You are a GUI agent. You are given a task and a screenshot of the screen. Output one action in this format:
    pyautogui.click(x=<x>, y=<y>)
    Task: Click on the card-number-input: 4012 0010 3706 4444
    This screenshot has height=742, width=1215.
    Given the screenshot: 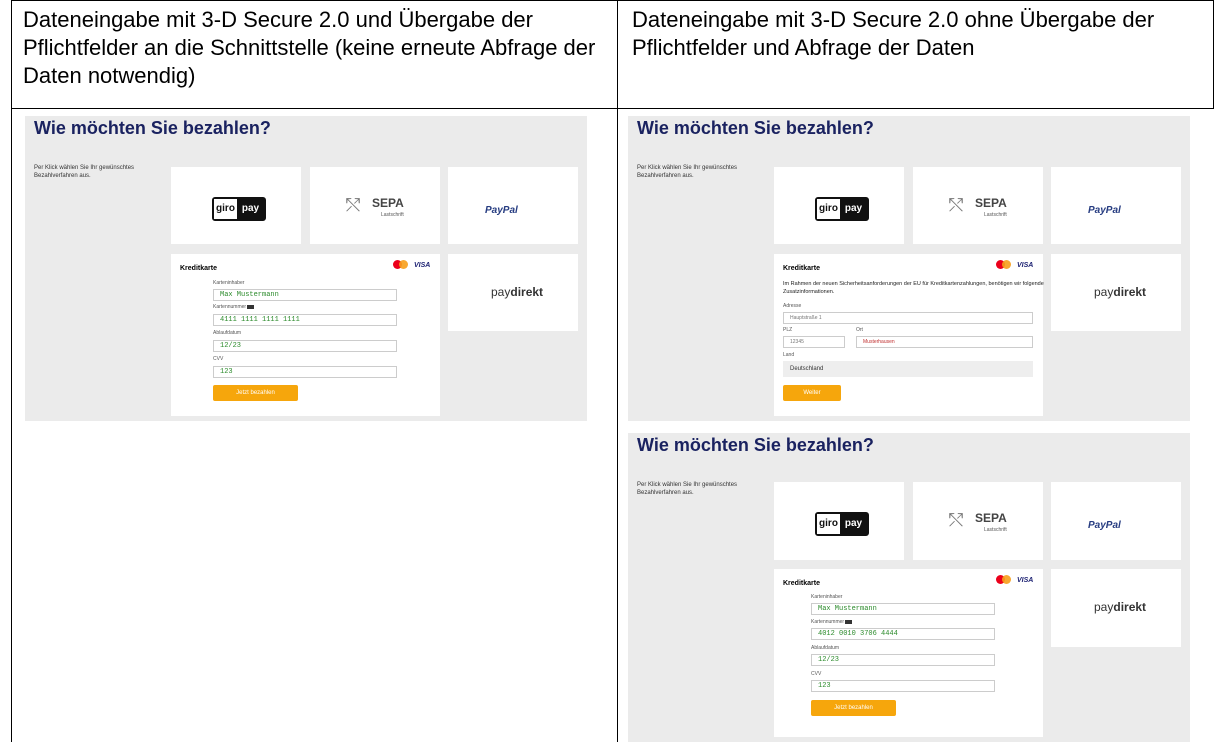 What is the action you would take?
    pyautogui.click(x=903, y=634)
    